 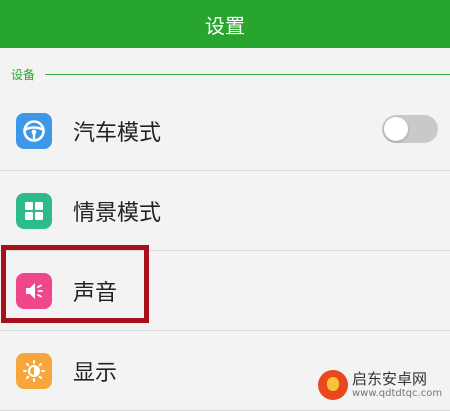 I want to click on section-label: 设备, so click(x=23, y=74).